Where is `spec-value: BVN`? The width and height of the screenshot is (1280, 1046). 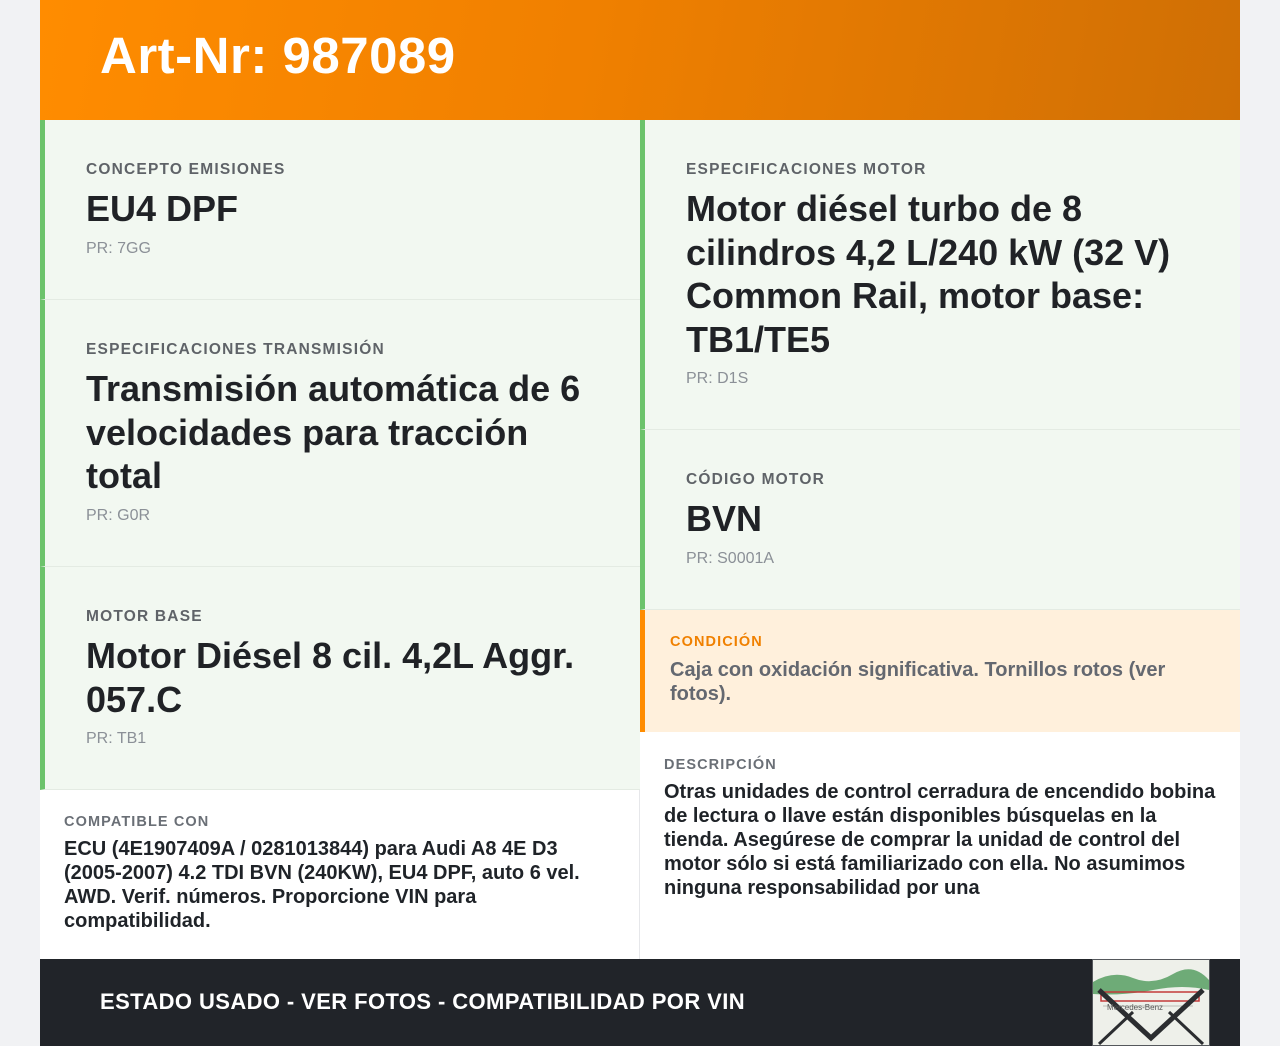 spec-value: BVN is located at coordinates (724, 518).